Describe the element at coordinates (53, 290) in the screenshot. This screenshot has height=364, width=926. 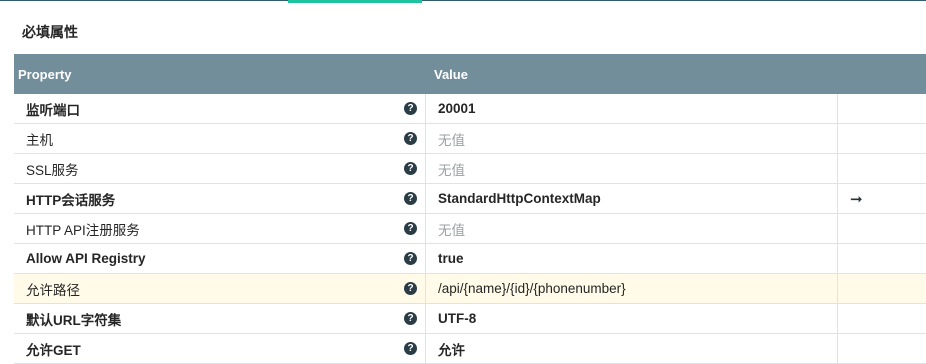
I see `property-name: 允许路径` at that location.